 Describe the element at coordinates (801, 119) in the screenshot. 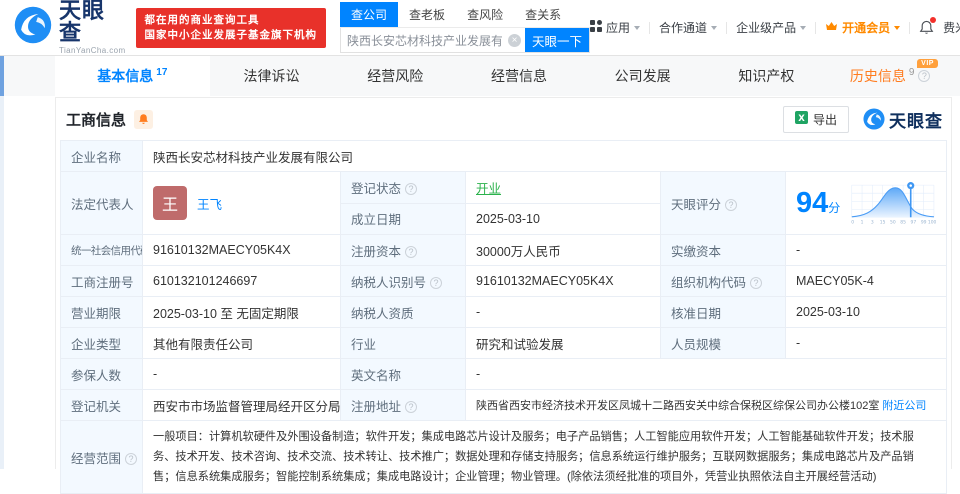

I see `excel-icon: X` at that location.